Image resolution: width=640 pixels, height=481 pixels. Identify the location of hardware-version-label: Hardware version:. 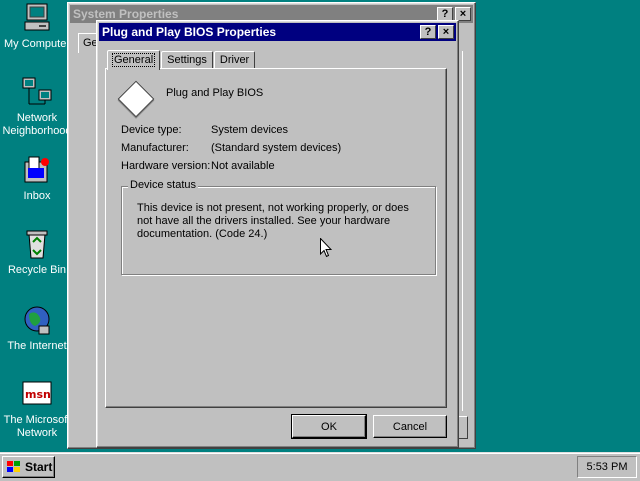
(166, 166).